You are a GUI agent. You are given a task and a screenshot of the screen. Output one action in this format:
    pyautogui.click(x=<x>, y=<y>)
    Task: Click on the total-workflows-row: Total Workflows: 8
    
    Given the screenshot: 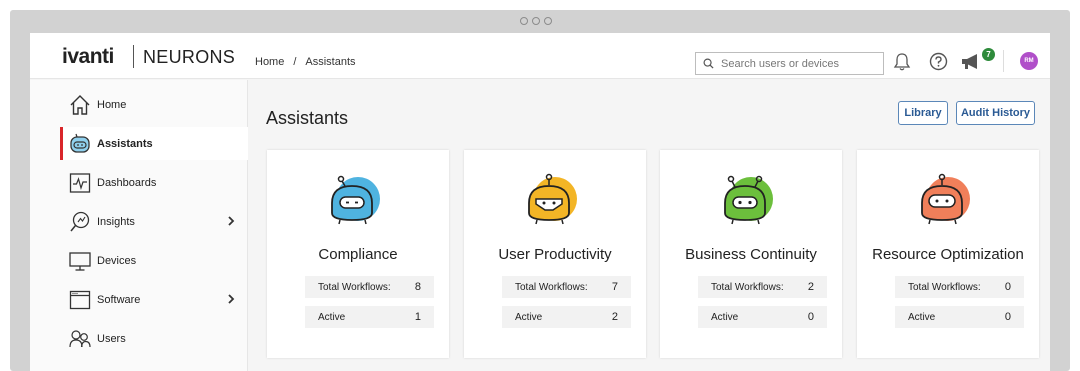 What is the action you would take?
    pyautogui.click(x=369, y=287)
    